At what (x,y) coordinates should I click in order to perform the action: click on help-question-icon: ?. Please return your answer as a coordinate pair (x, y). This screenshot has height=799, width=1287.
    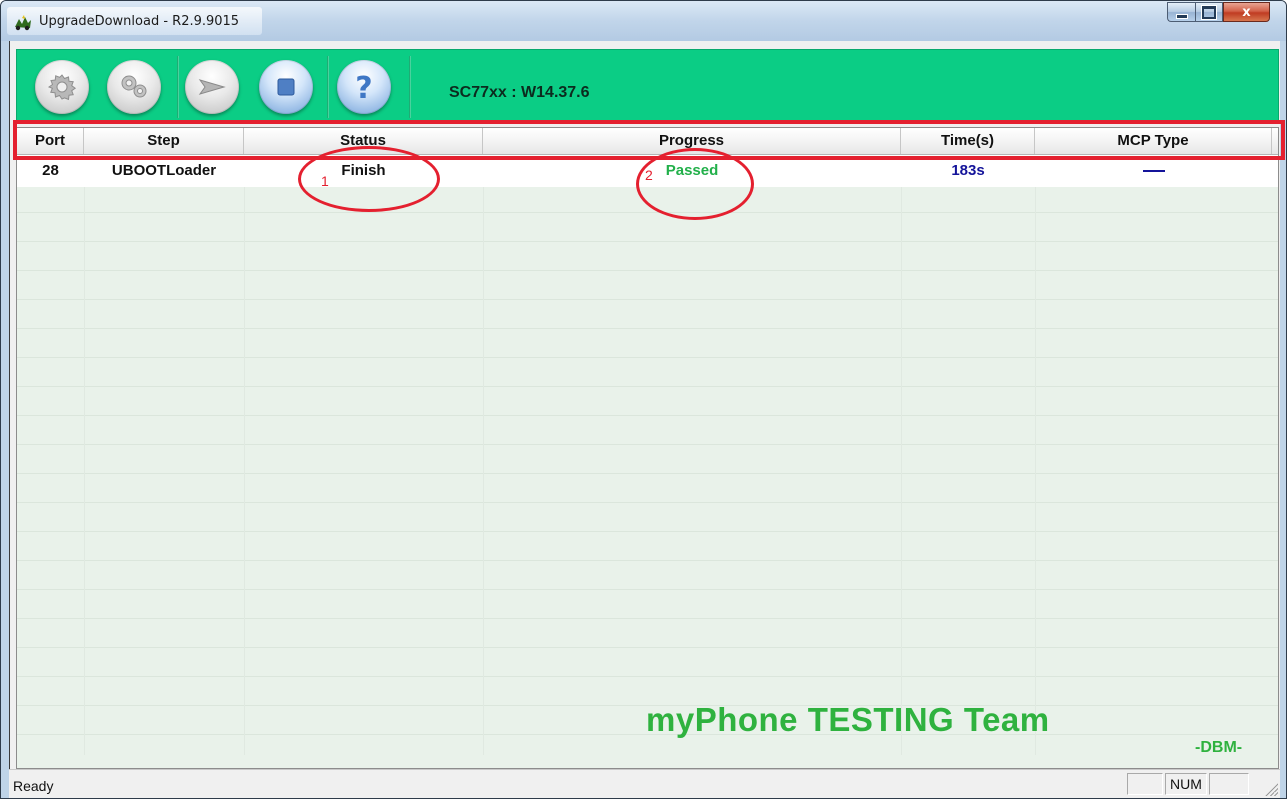
    Looking at the image, I should click on (363, 87).